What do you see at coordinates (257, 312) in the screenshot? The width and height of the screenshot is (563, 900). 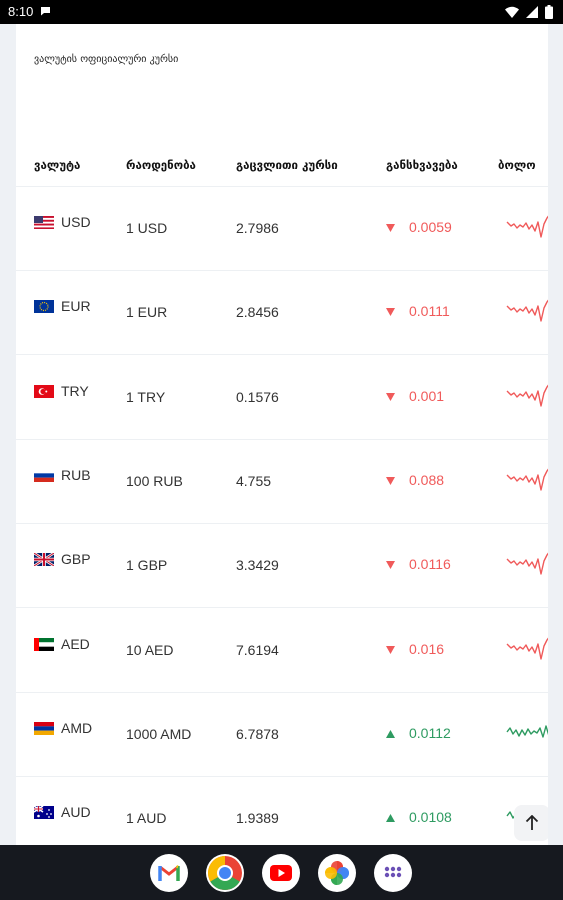 I see `exchange-rate: 2.8456` at bounding box center [257, 312].